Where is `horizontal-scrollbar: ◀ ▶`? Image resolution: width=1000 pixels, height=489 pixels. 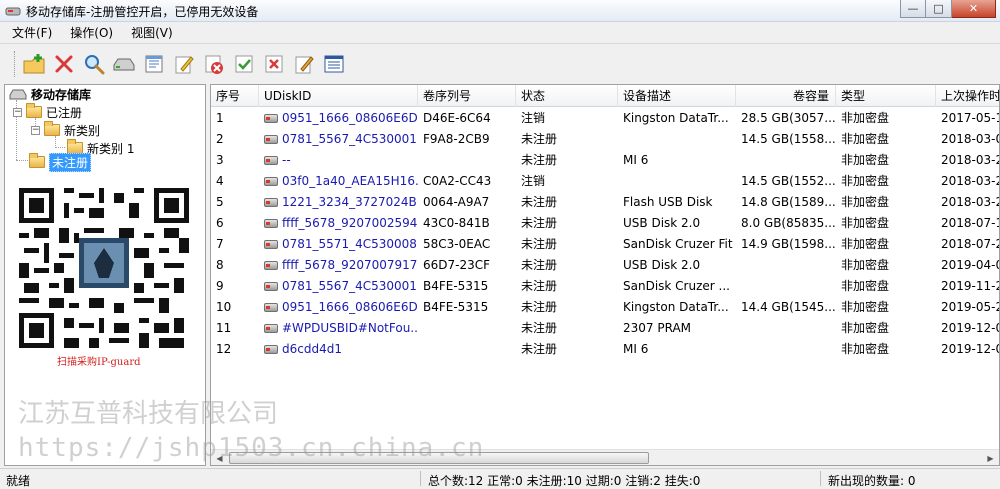
horizontal-scrollbar: ◀ ▶ is located at coordinates (605, 457).